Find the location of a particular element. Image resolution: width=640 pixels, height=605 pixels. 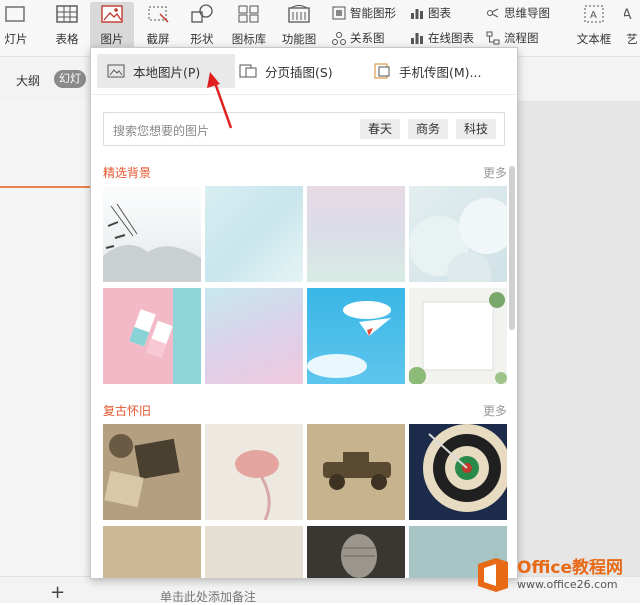

relation-map-button: 关系图 is located at coordinates (358, 38).